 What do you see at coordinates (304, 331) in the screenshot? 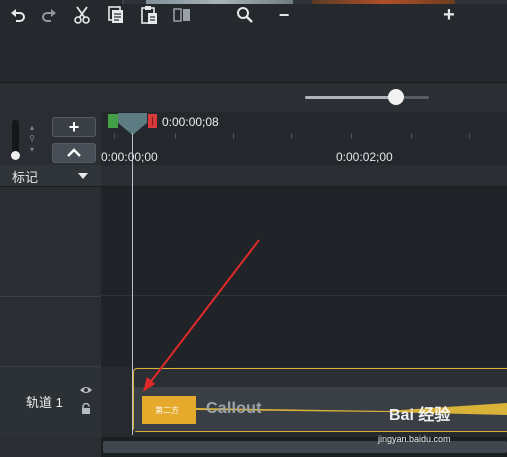
I see `empty-track-area` at bounding box center [304, 331].